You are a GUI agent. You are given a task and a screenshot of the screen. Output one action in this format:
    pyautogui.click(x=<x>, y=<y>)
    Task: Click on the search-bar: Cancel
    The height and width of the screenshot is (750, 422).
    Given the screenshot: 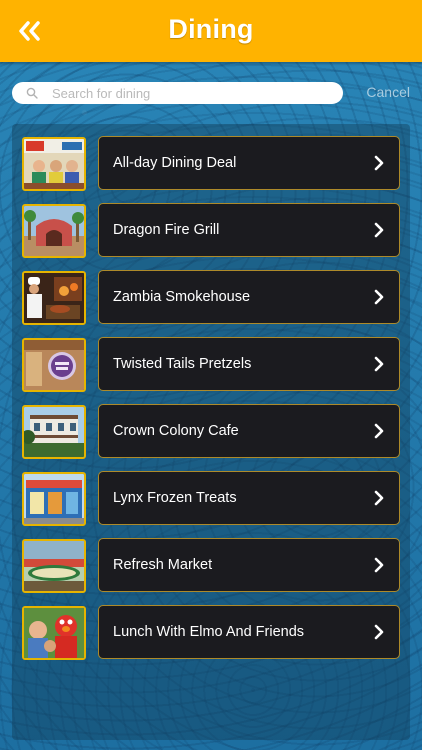 What is the action you would take?
    pyautogui.click(x=211, y=93)
    